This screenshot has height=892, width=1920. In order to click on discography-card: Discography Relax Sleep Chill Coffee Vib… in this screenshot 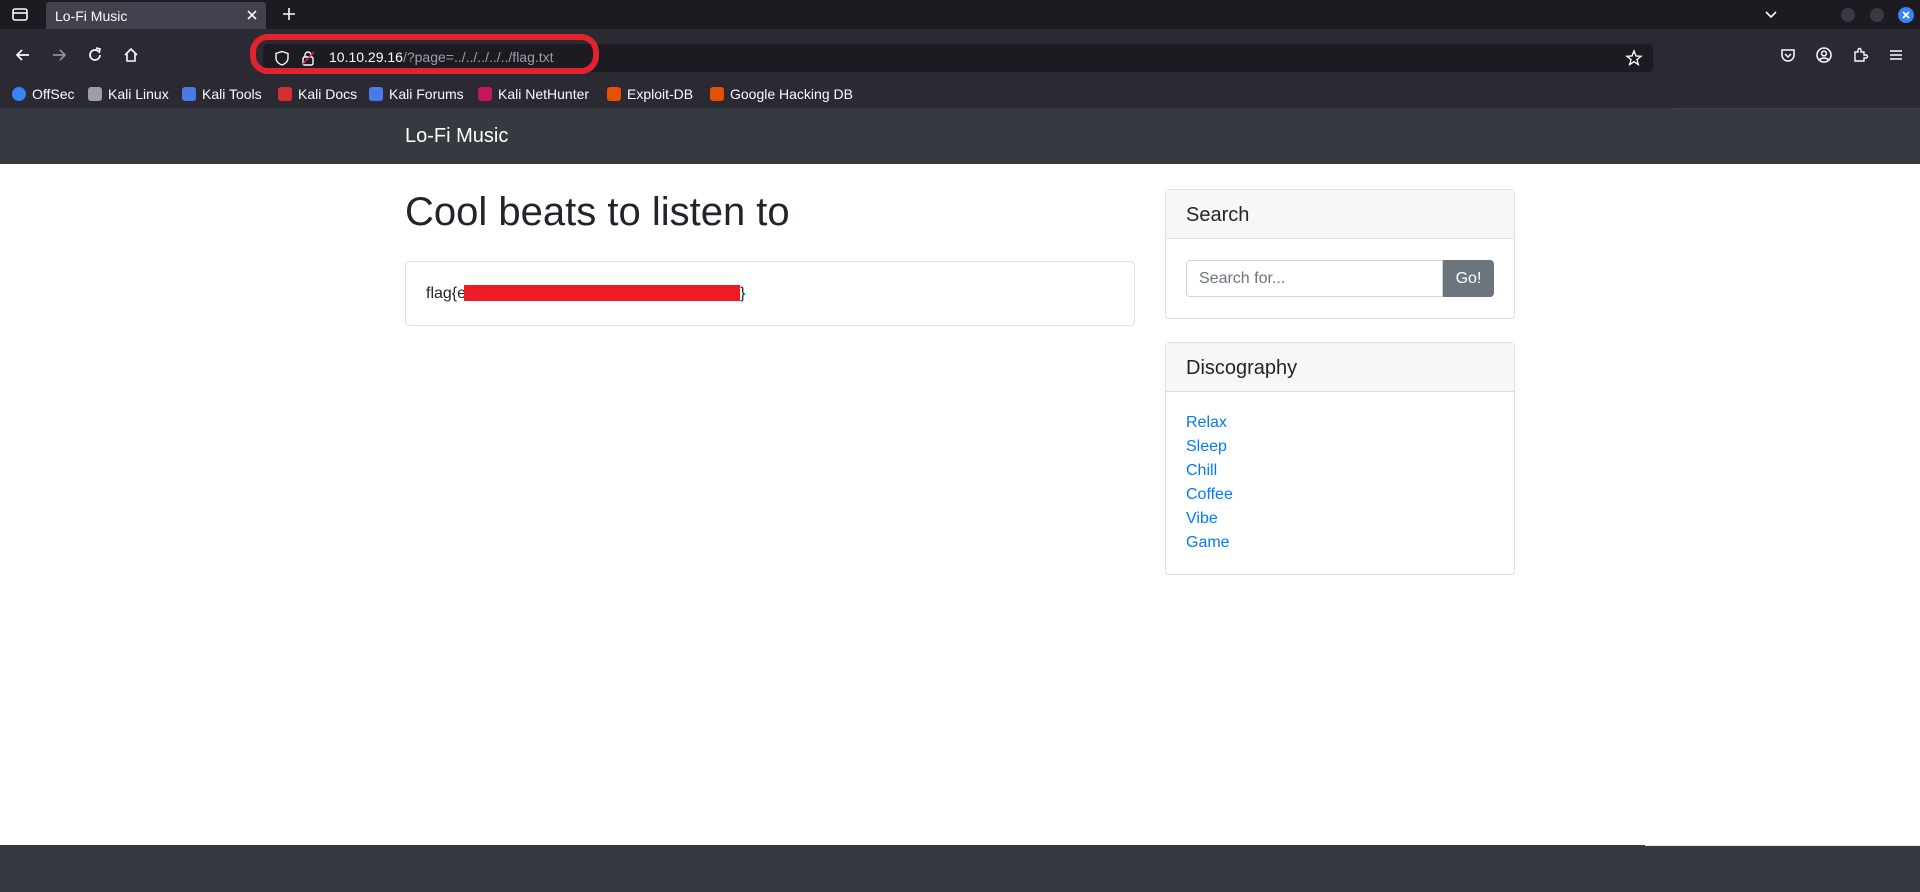, I will do `click(1340, 458)`.